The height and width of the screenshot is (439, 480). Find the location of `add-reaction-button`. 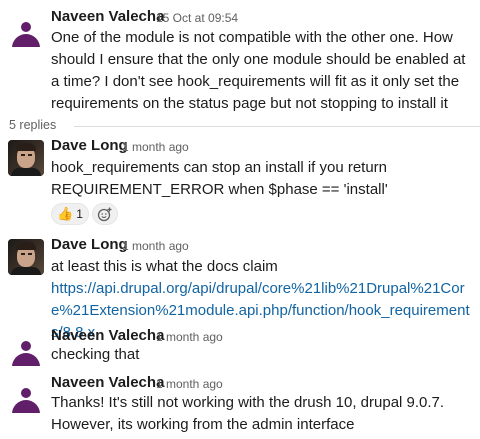

add-reaction-button is located at coordinates (105, 214).